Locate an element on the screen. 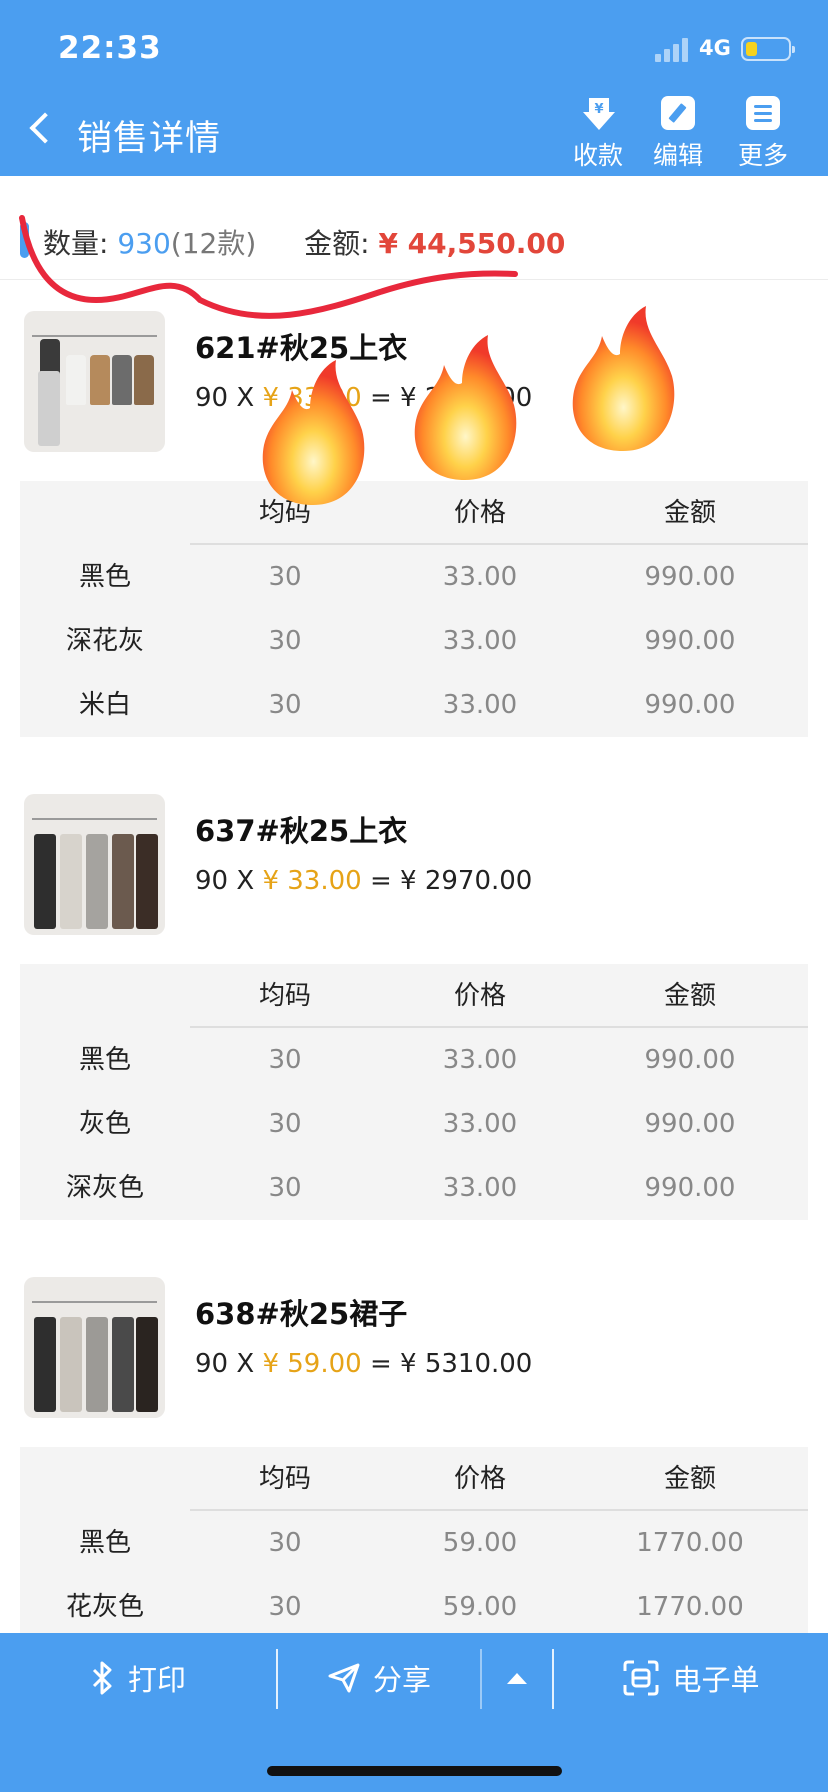  e-receipt-button: 电子单 is located at coordinates (691, 1678).